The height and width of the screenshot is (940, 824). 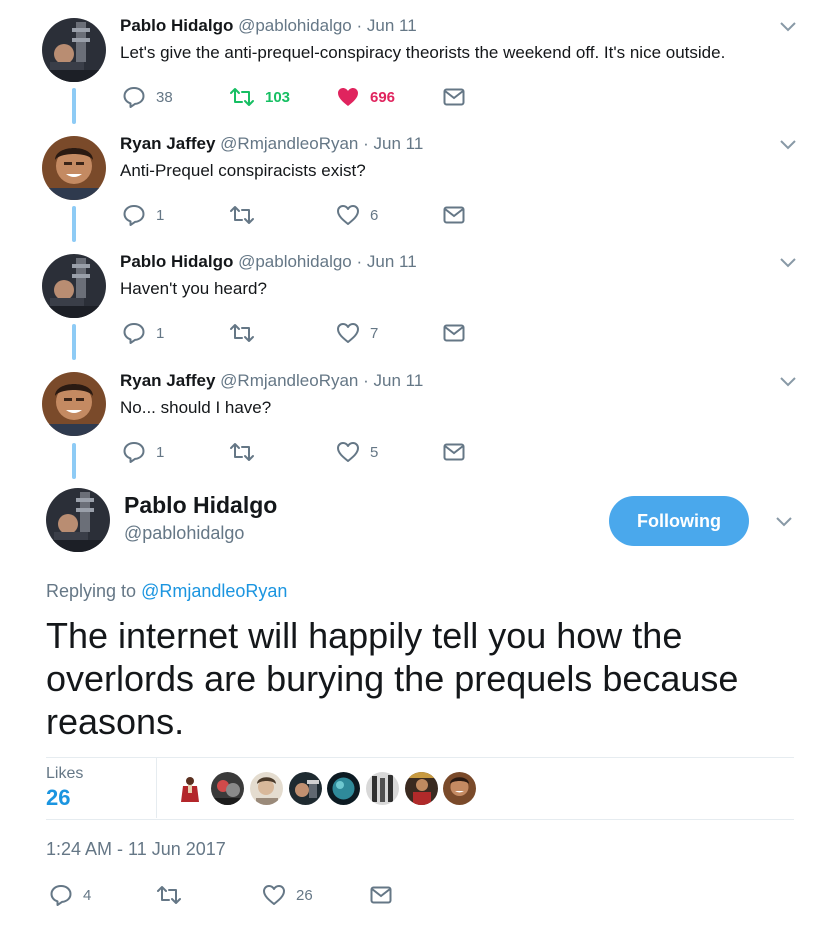 I want to click on like-button: 6, so click(x=357, y=215).